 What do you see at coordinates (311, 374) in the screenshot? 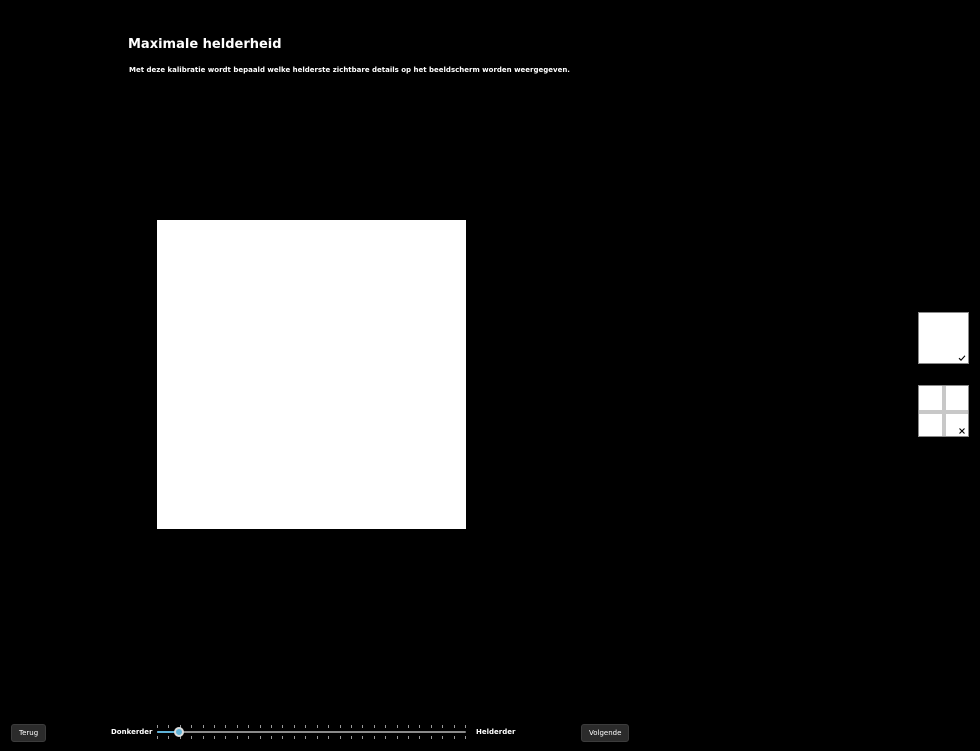
I see `calibration-test-pattern` at bounding box center [311, 374].